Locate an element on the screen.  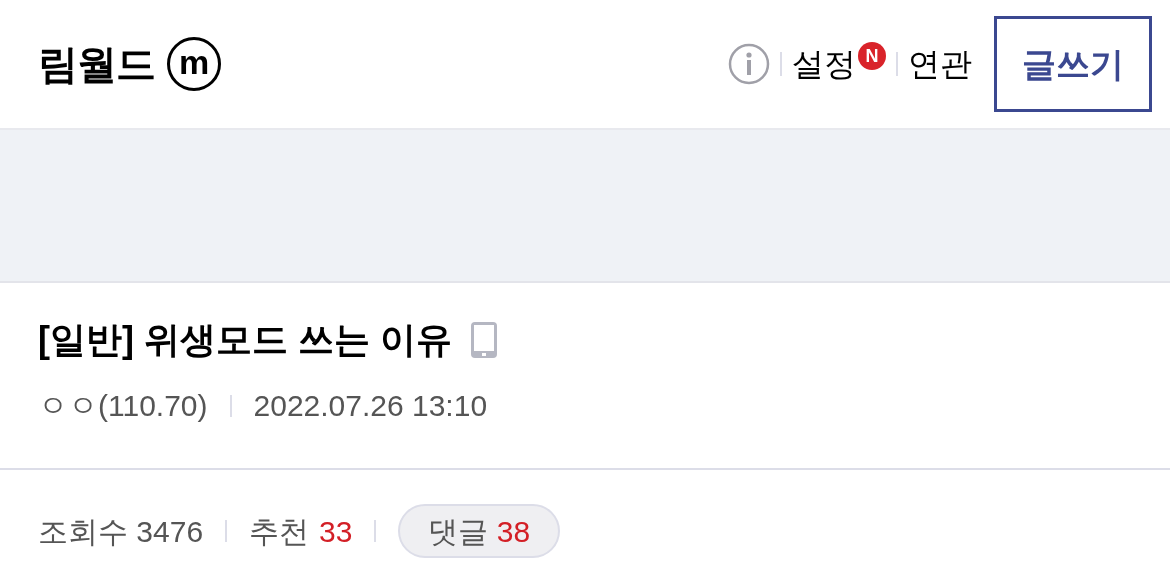
logo-badge: m is located at coordinates (194, 64).